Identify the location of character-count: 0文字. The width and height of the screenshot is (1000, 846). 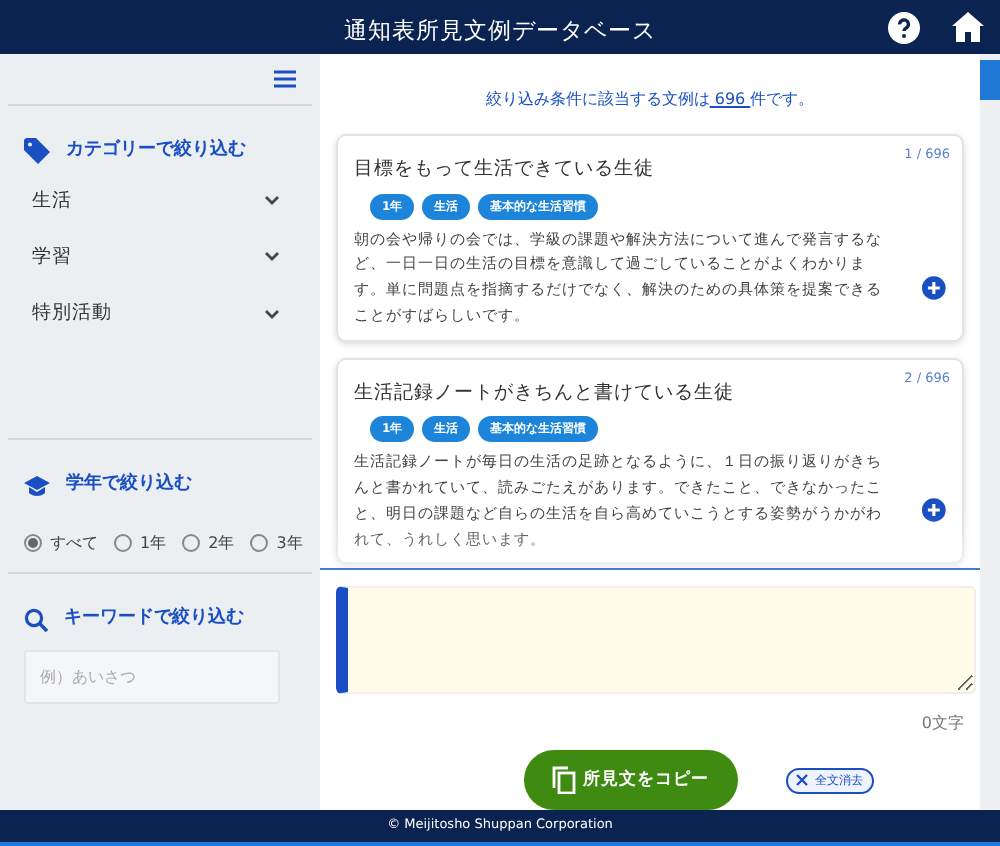
(942, 723).